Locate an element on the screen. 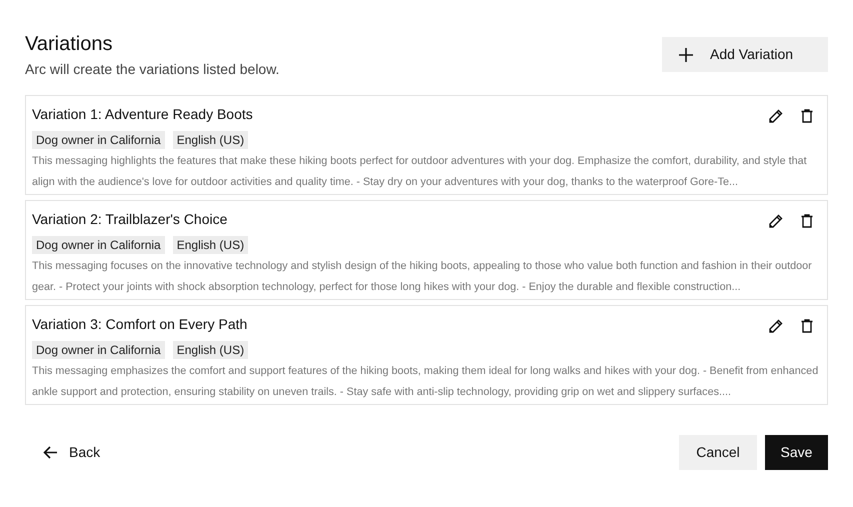 Image resolution: width=853 pixels, height=507 pixels. variation-title: Variation 2: Trailblazer's Choice is located at coordinates (130, 219).